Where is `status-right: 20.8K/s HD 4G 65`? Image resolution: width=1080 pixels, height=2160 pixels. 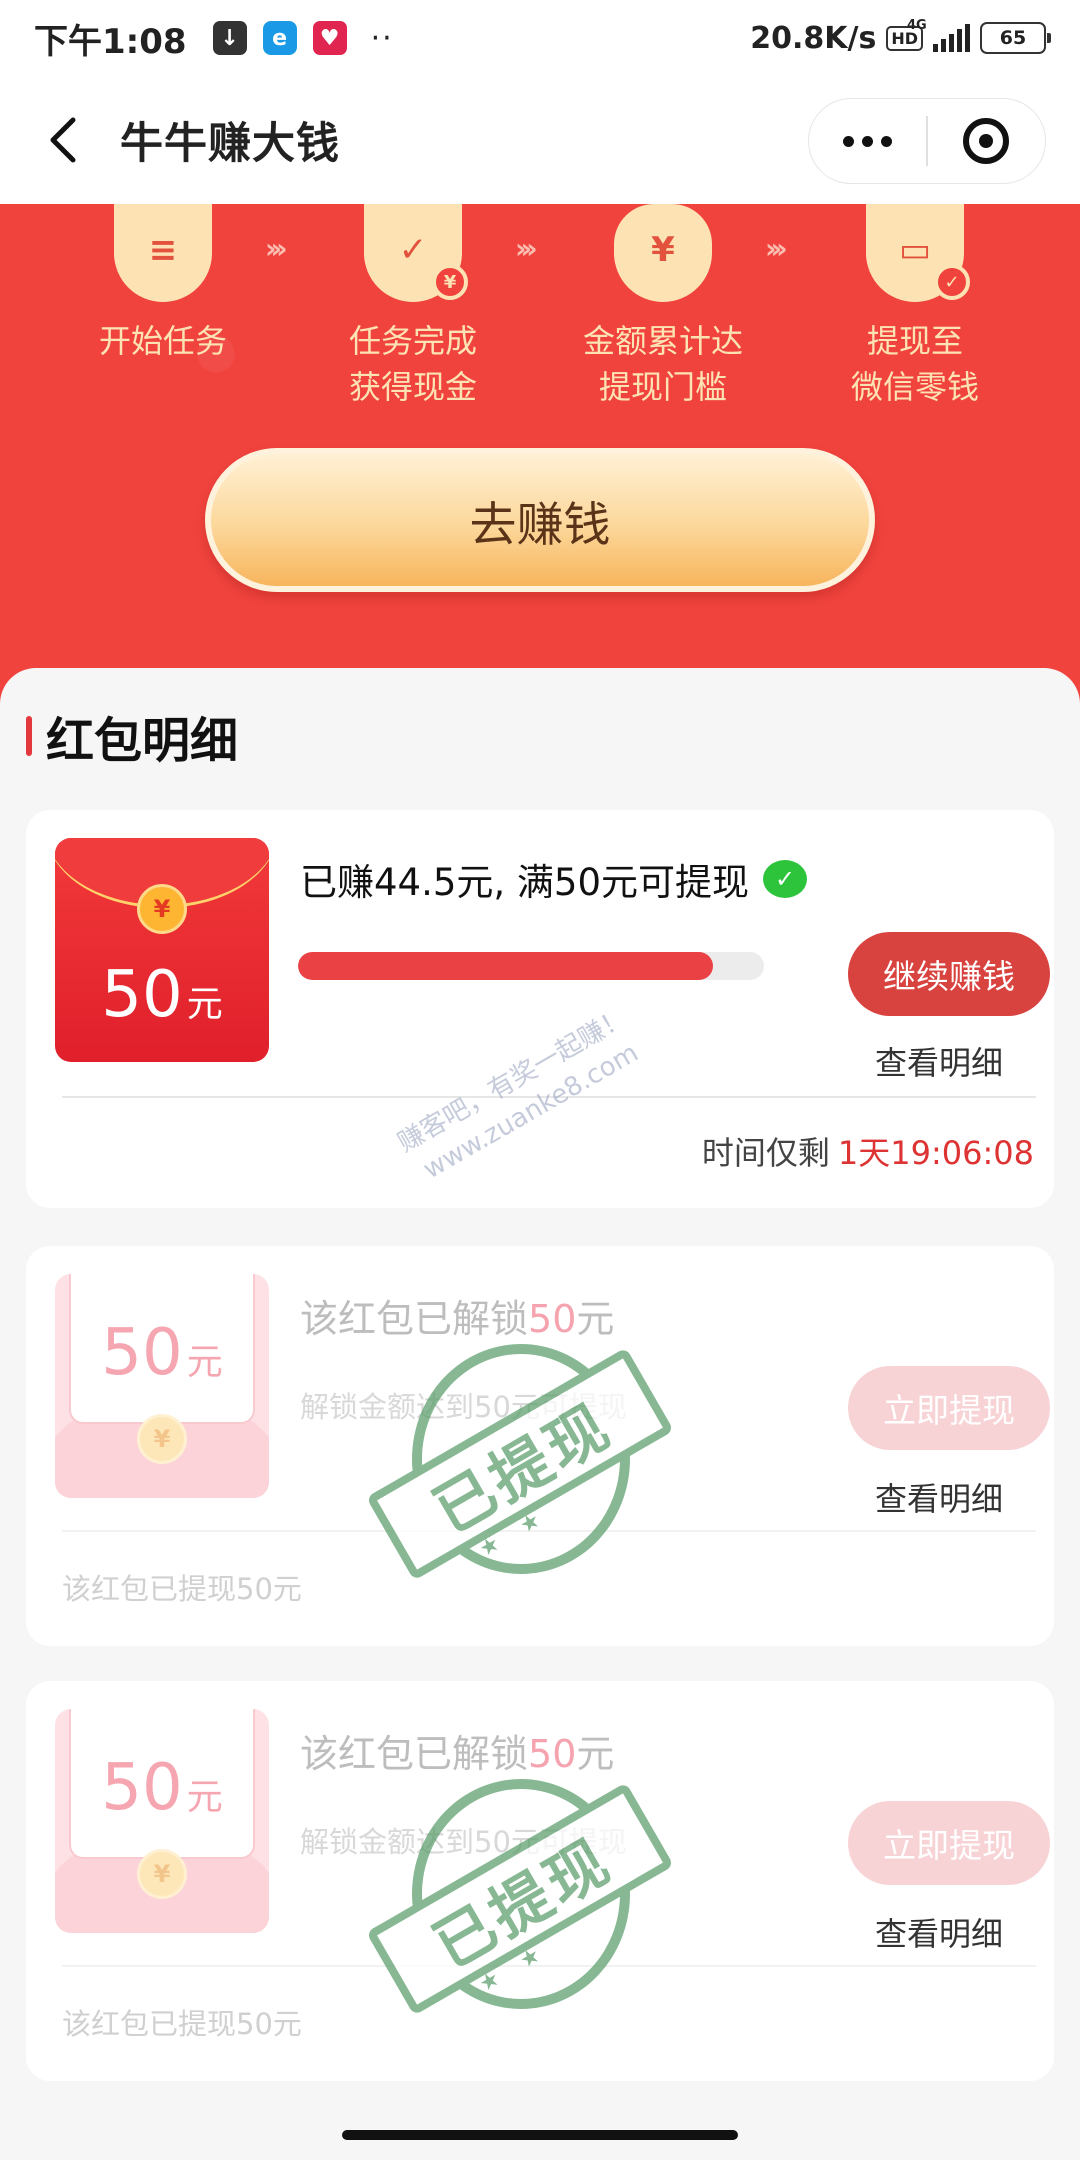 status-right: 20.8K/s HD 4G 65 is located at coordinates (900, 37).